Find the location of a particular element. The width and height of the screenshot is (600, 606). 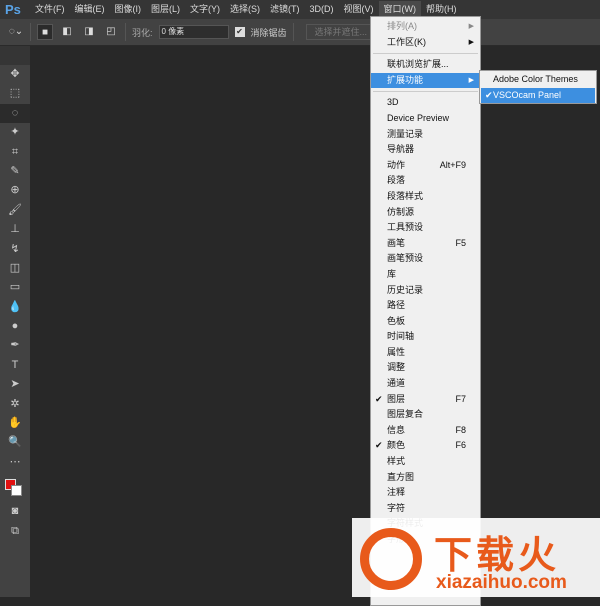

menu-item-label: Adobe Color Themes is located at coordinates (535, 79).